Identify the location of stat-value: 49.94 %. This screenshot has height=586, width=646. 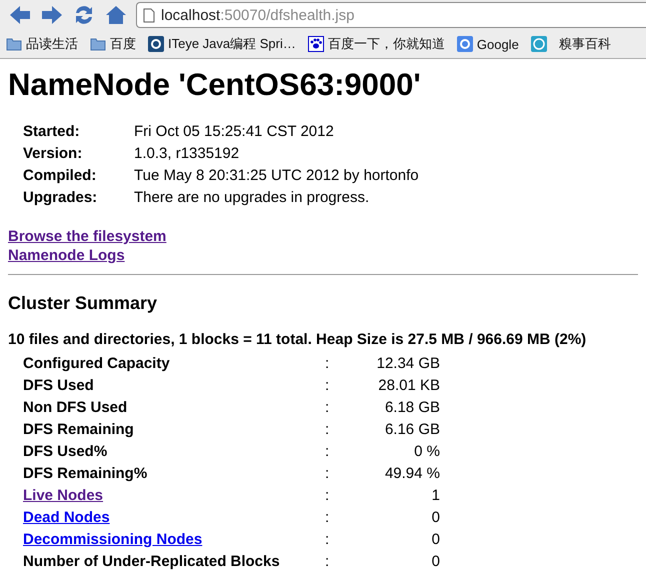
(412, 473).